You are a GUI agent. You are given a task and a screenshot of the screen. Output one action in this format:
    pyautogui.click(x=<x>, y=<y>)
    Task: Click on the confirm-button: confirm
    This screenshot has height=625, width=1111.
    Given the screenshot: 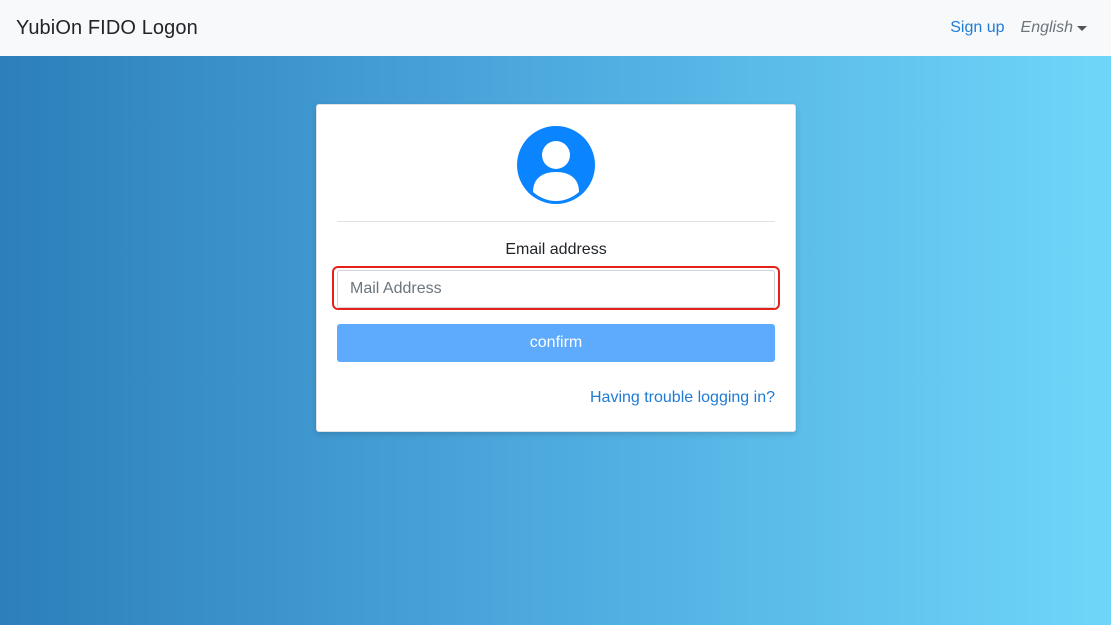 What is the action you would take?
    pyautogui.click(x=556, y=343)
    